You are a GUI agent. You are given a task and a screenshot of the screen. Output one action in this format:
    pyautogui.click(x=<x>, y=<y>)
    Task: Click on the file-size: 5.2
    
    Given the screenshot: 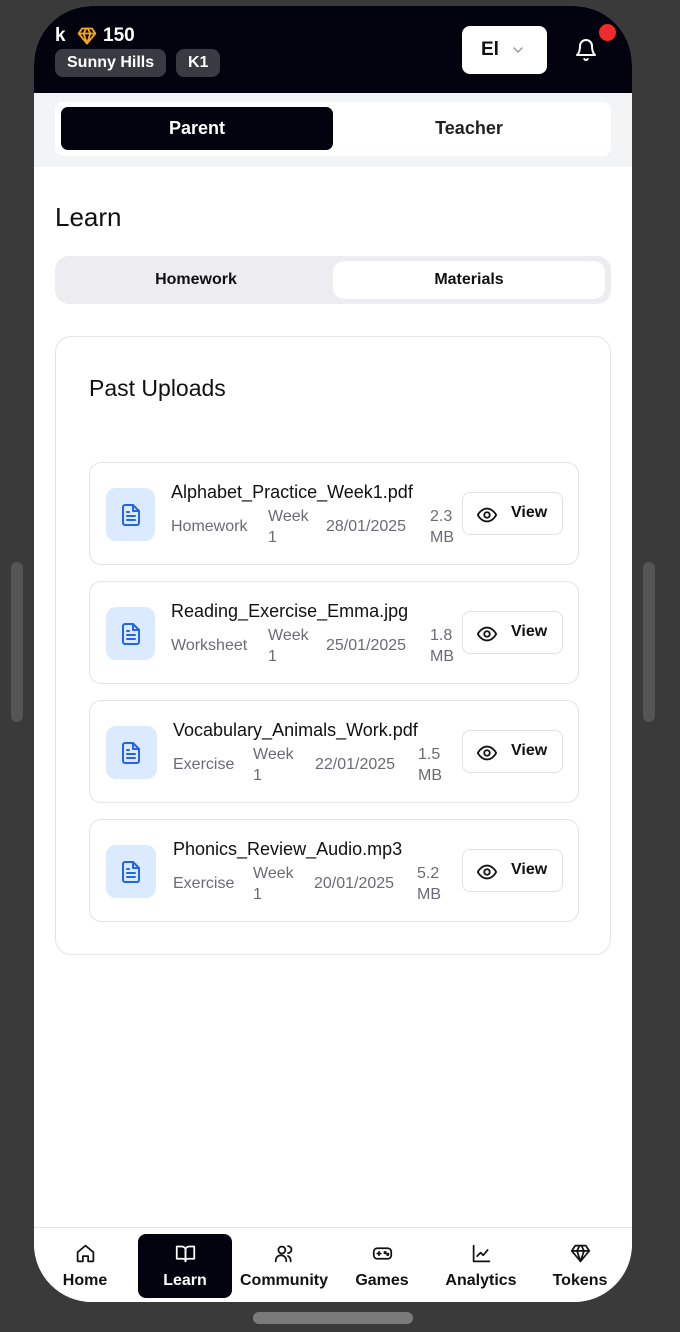 What is the action you would take?
    pyautogui.click(x=428, y=873)
    